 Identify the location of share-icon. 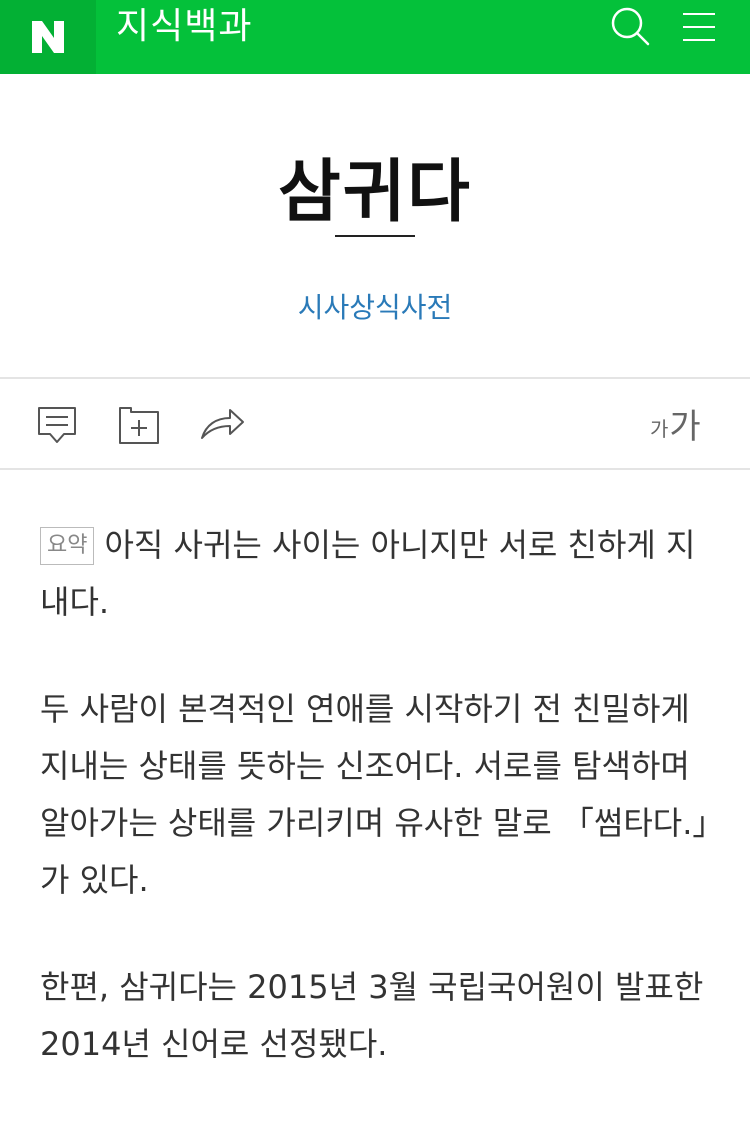
(221, 425).